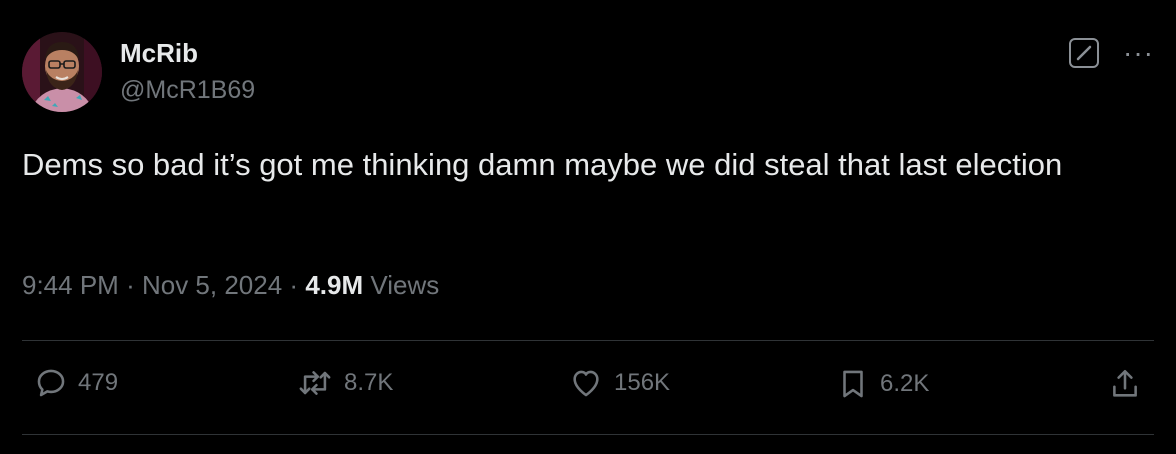  I want to click on author-handle: @McR1B69, so click(187, 90).